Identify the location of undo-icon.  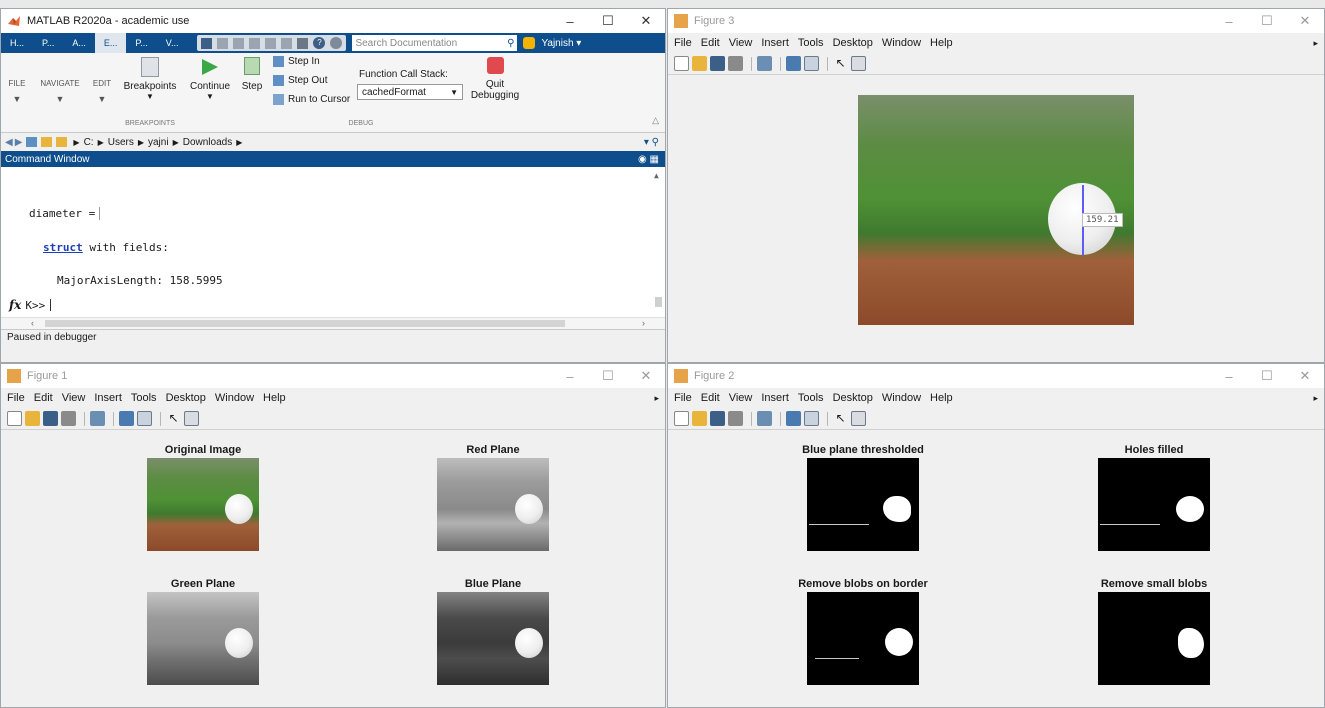
(271, 43).